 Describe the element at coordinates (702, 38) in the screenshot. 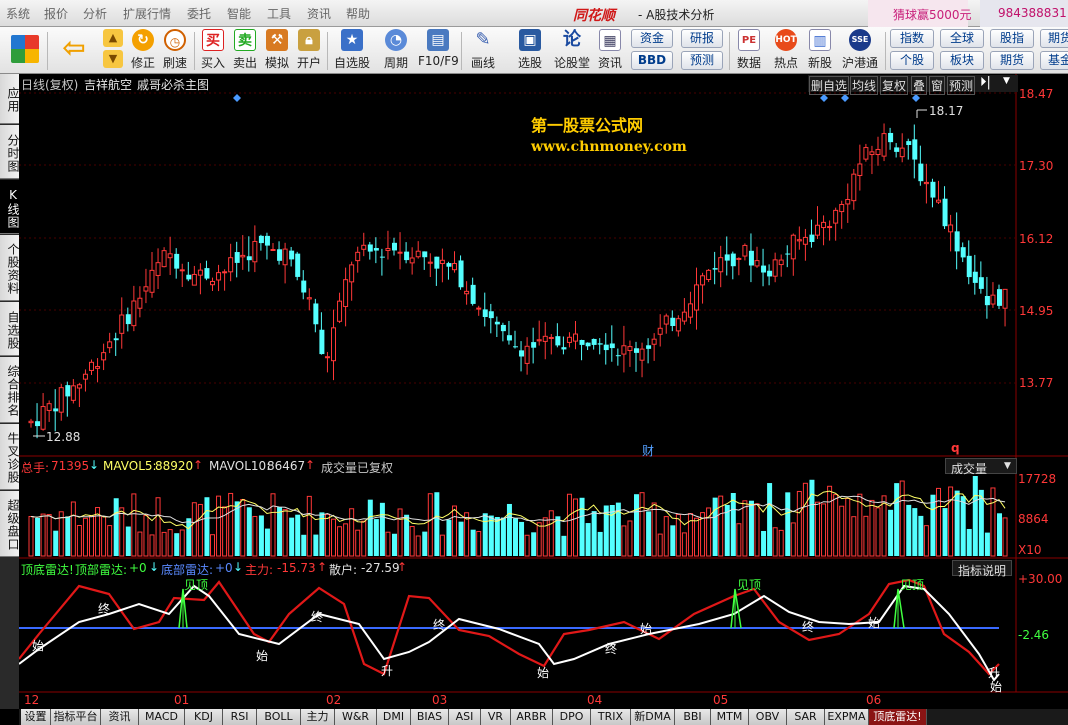

I see `research-button: 研报` at that location.